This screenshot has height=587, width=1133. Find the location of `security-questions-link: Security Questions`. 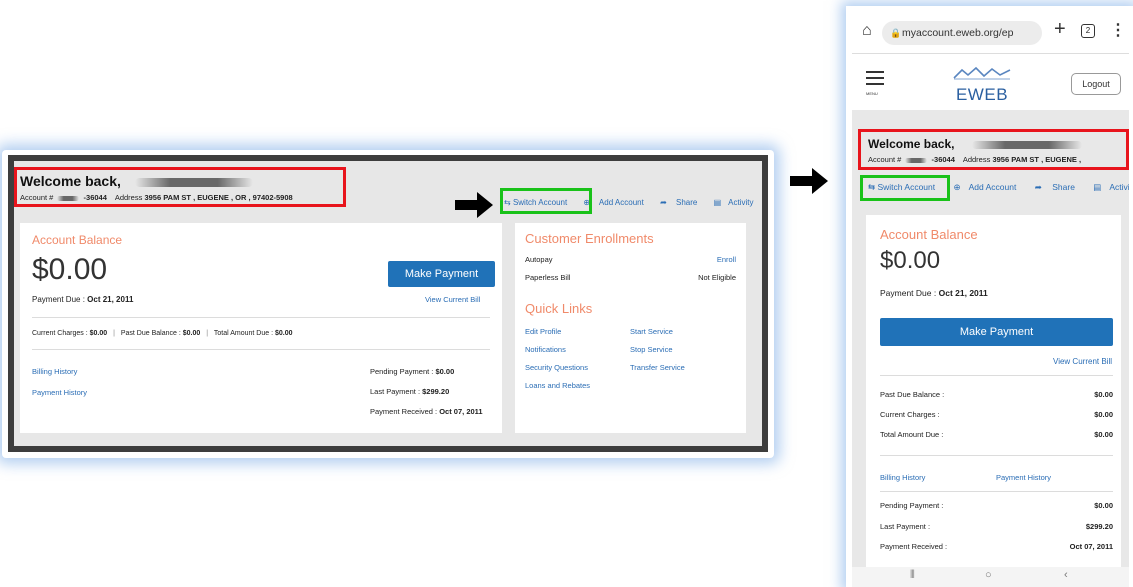

security-questions-link: Security Questions is located at coordinates (556, 367).